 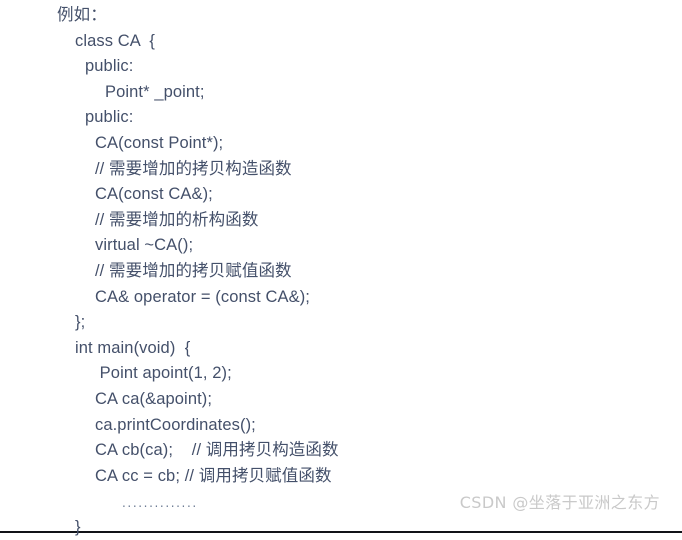 What do you see at coordinates (155, 91) in the screenshot?
I see `code-line: Point* _point;` at bounding box center [155, 91].